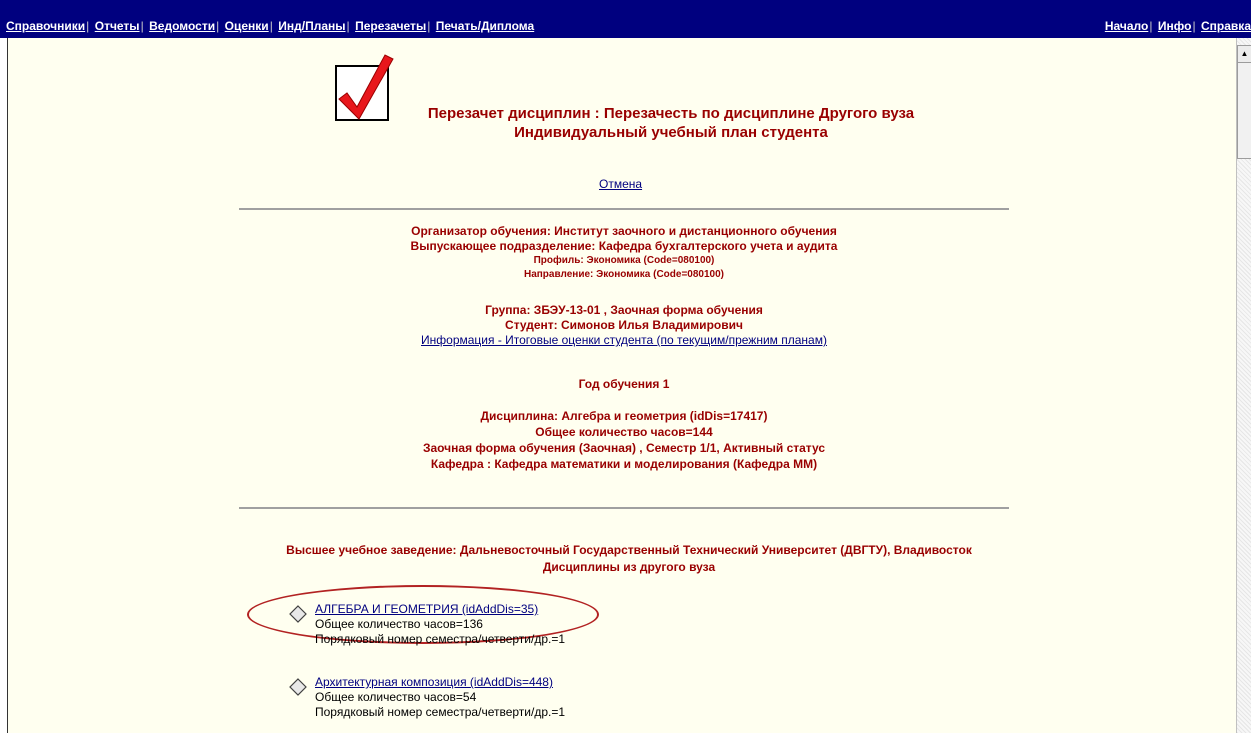  What do you see at coordinates (434, 682) in the screenshot?
I see `other-discipline-link: Архитектурная композиция (idAddDis=448)` at bounding box center [434, 682].